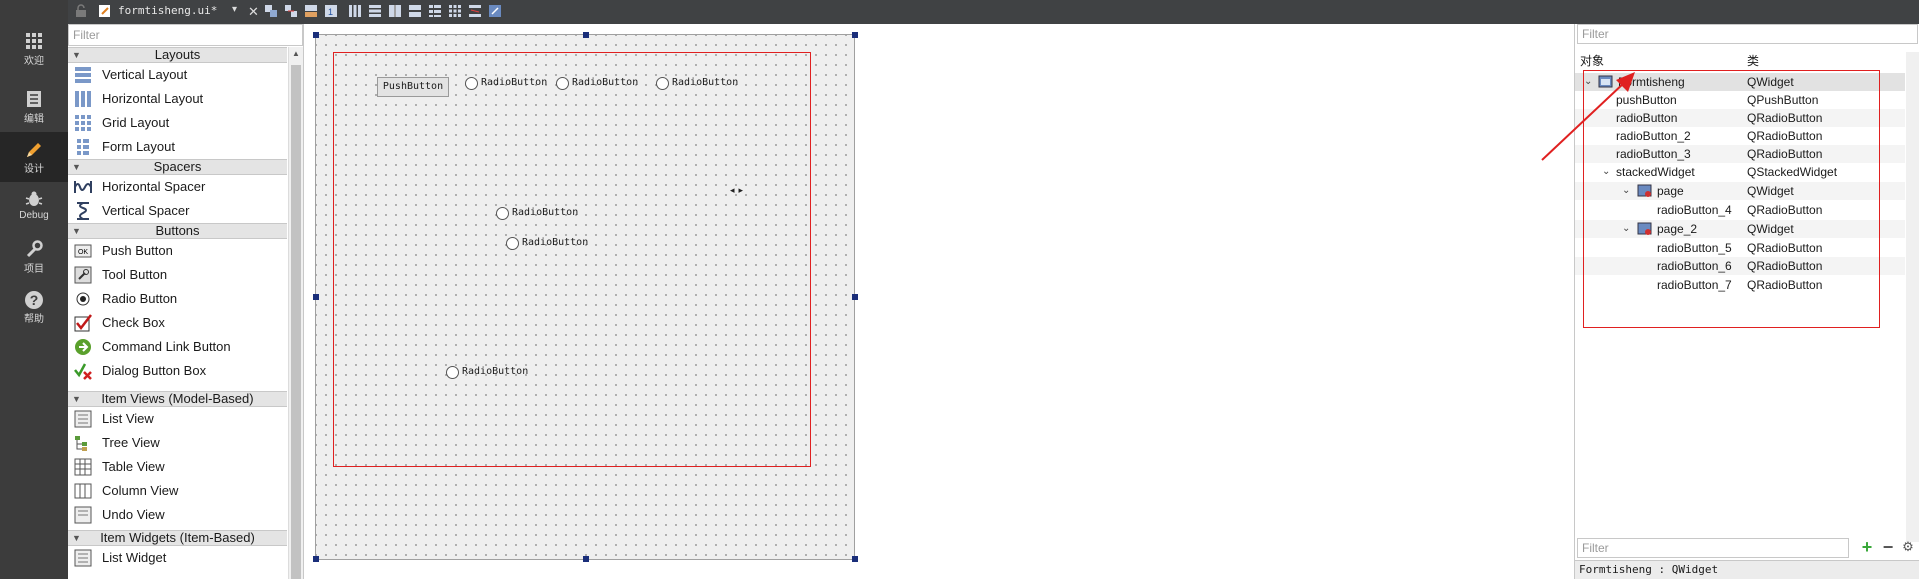 Image resolution: width=1919 pixels, height=579 pixels. What do you see at coordinates (34, 269) in the screenshot?
I see `mode-label: 项目` at bounding box center [34, 269].